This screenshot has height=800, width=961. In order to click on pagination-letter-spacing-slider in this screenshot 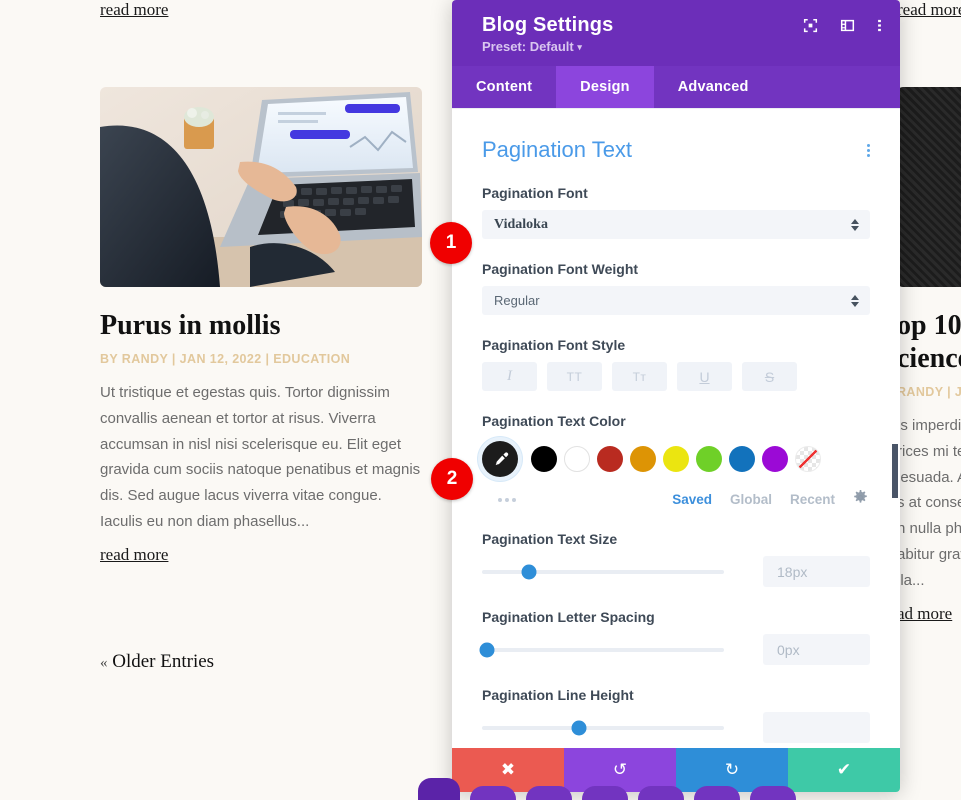, I will do `click(611, 650)`.